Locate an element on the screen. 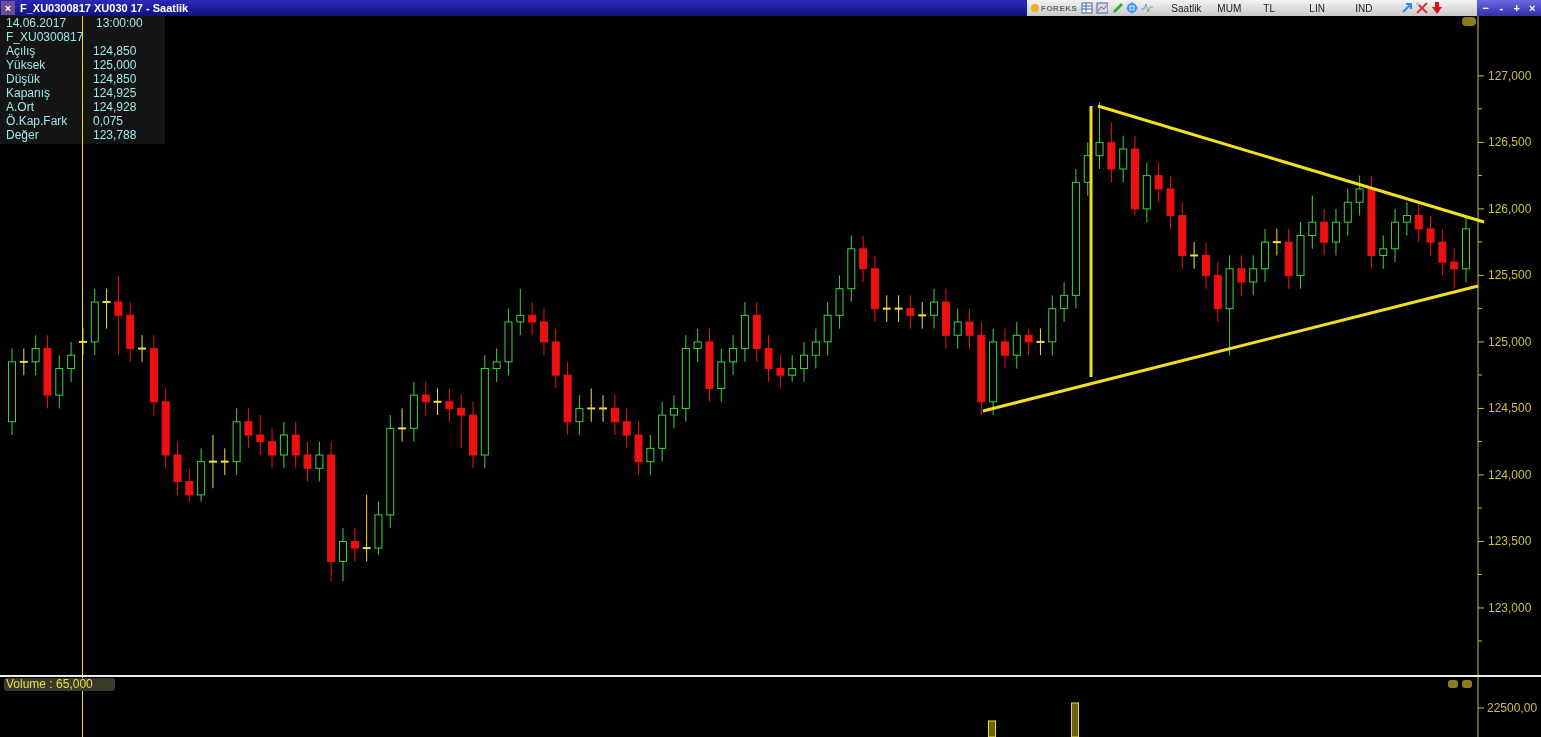 The height and width of the screenshot is (737, 1541). crosshair-icon is located at coordinates (1132, 8).